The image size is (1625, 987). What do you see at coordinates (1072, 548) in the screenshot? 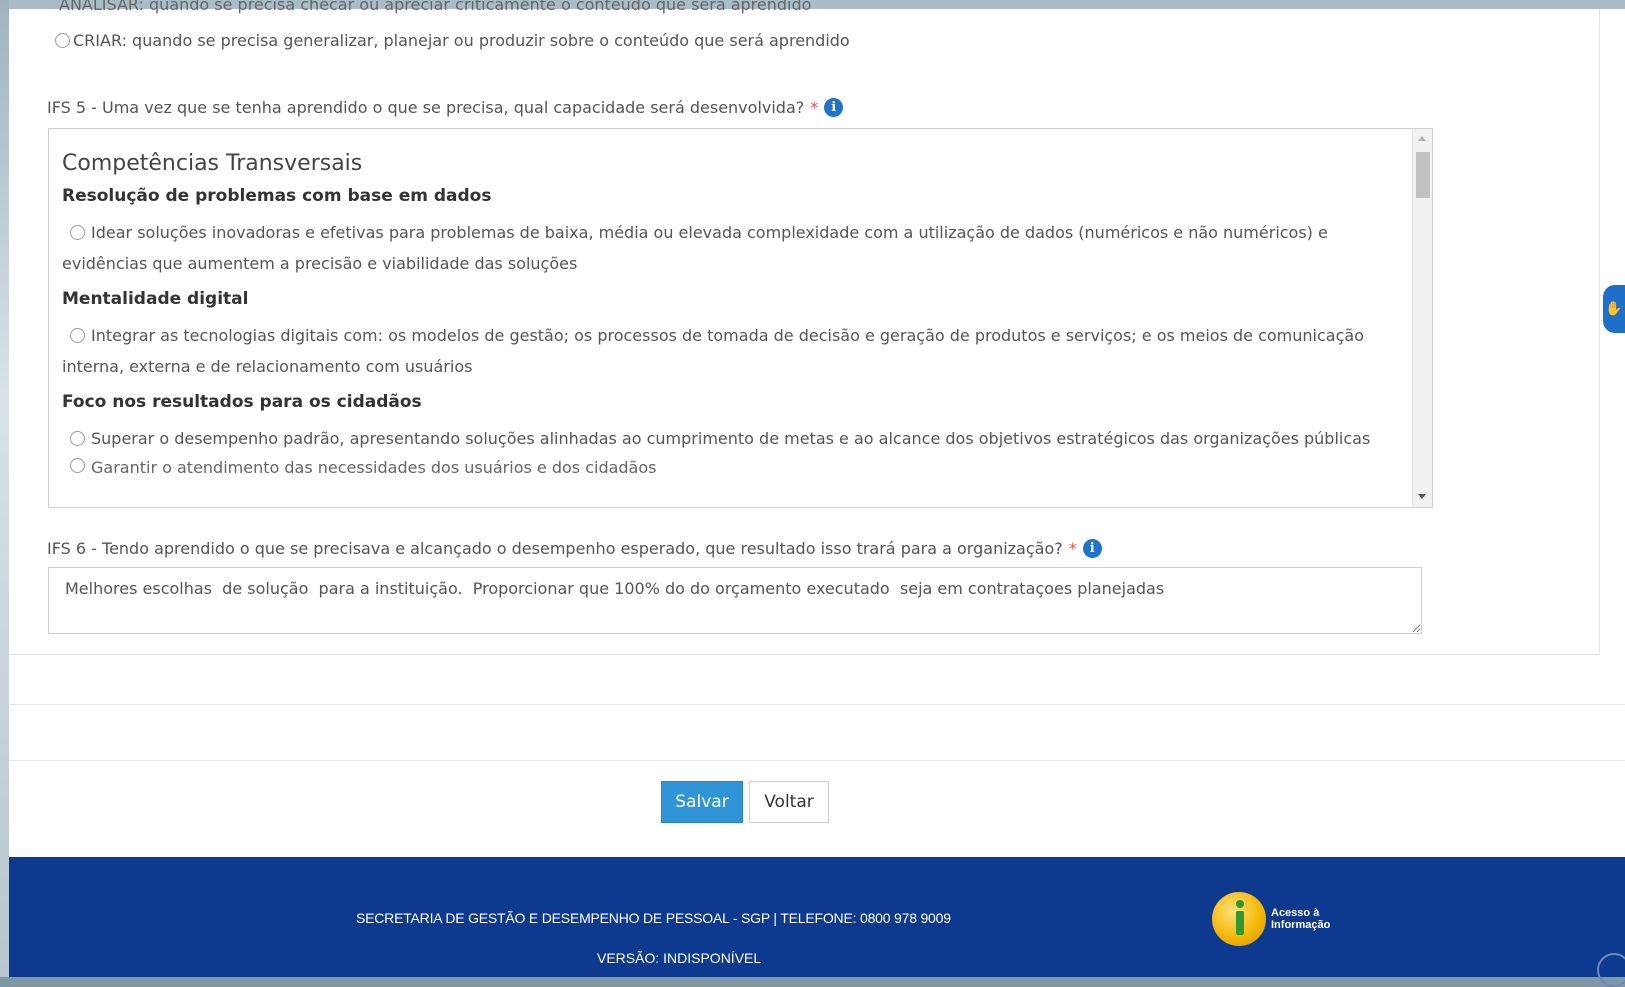
I see `ifs6-required-mark: *` at bounding box center [1072, 548].